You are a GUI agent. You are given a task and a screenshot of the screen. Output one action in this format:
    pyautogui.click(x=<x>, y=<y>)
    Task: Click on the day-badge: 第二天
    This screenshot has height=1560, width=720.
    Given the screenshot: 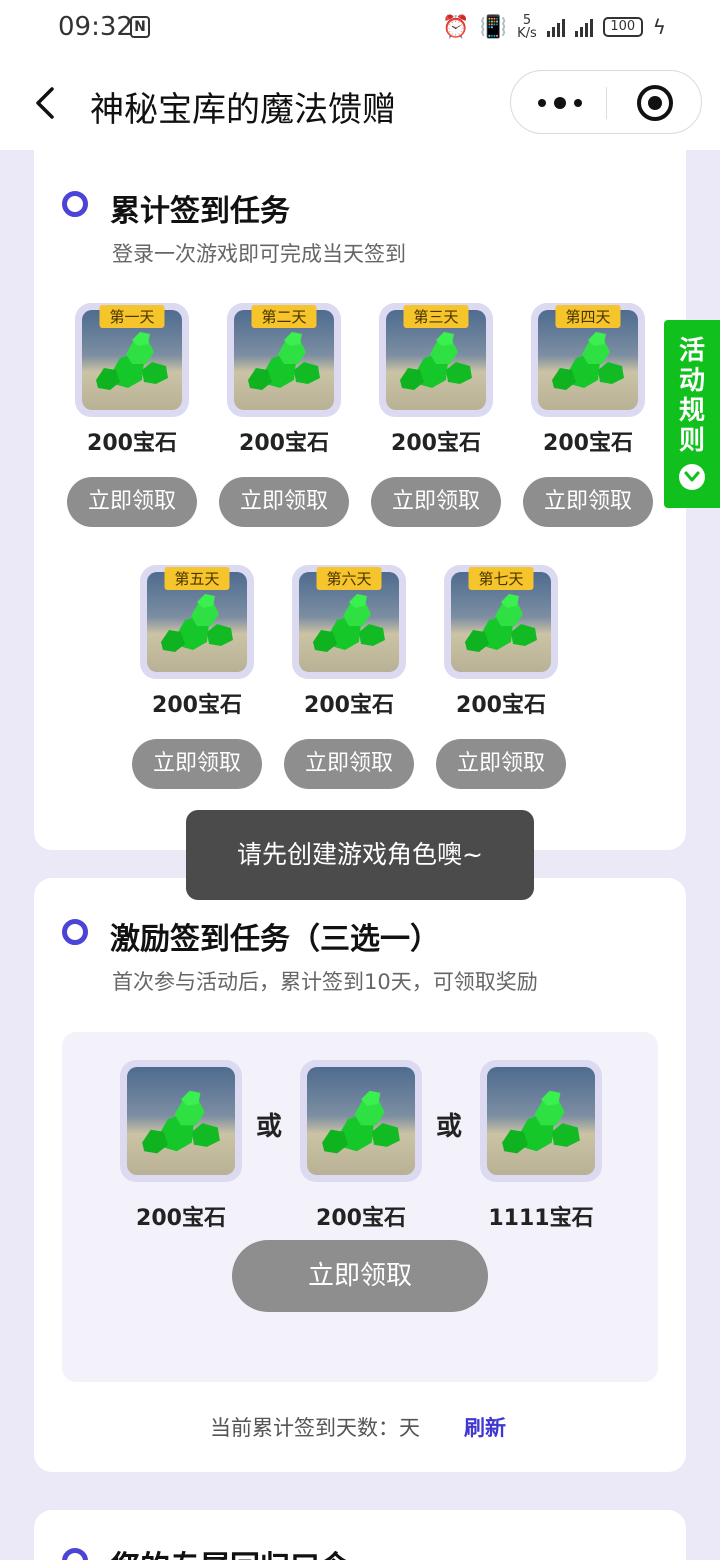 What is the action you would take?
    pyautogui.click(x=284, y=316)
    